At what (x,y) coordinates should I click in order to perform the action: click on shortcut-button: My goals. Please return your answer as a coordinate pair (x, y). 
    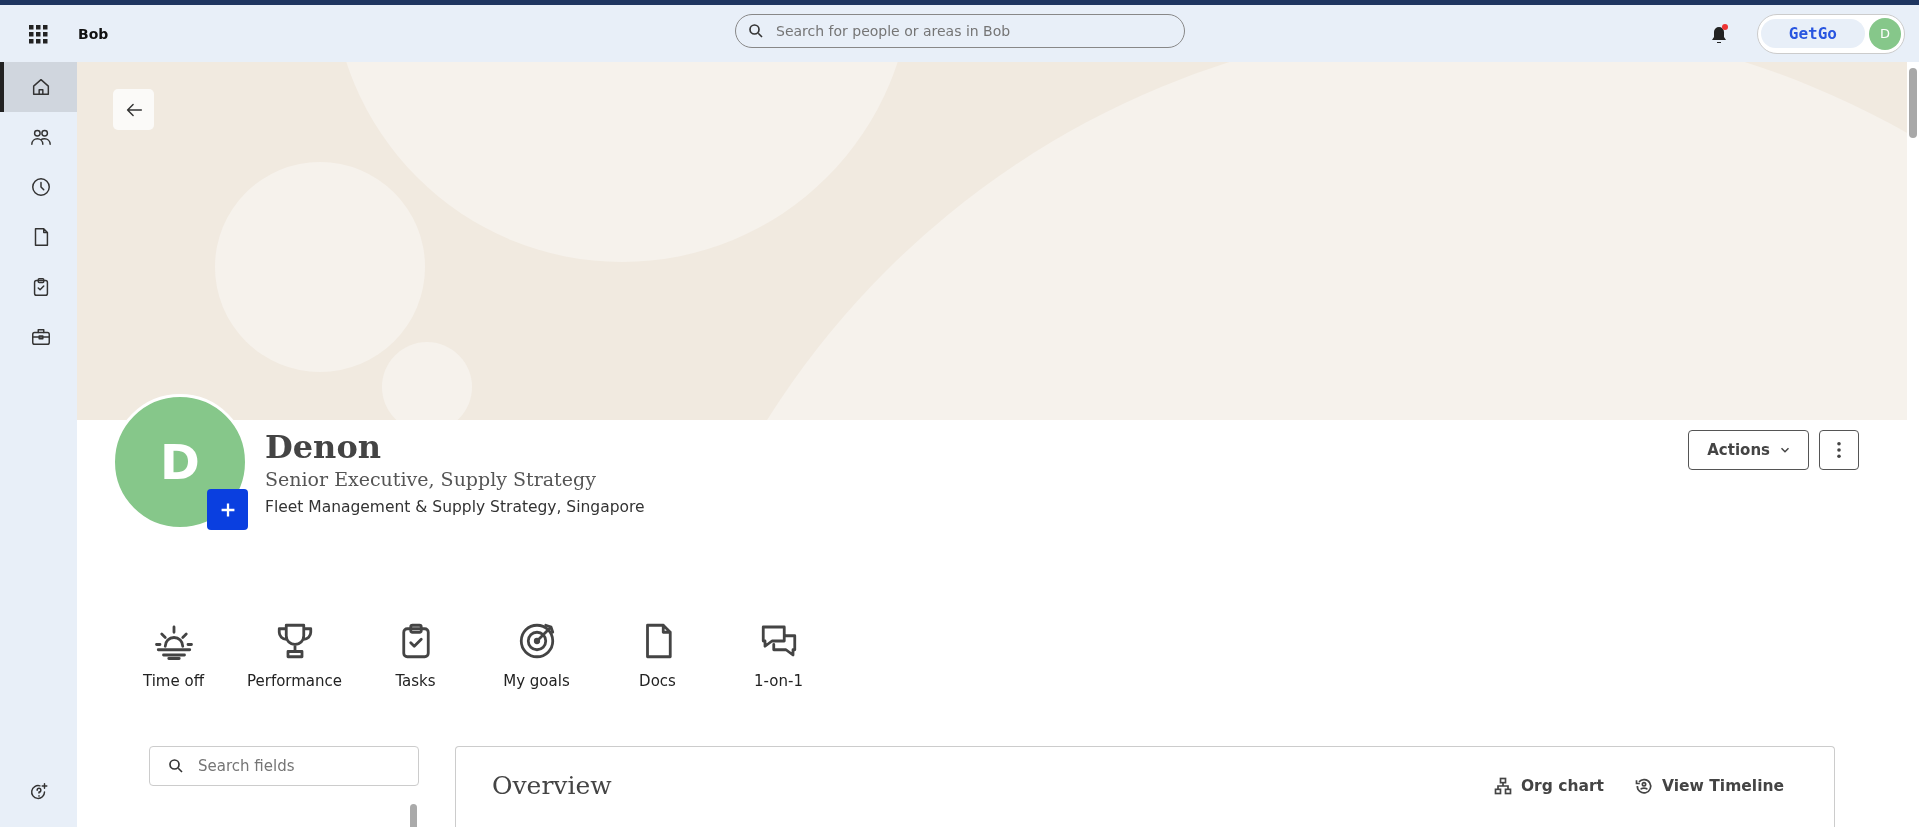
    Looking at the image, I should click on (536, 660).